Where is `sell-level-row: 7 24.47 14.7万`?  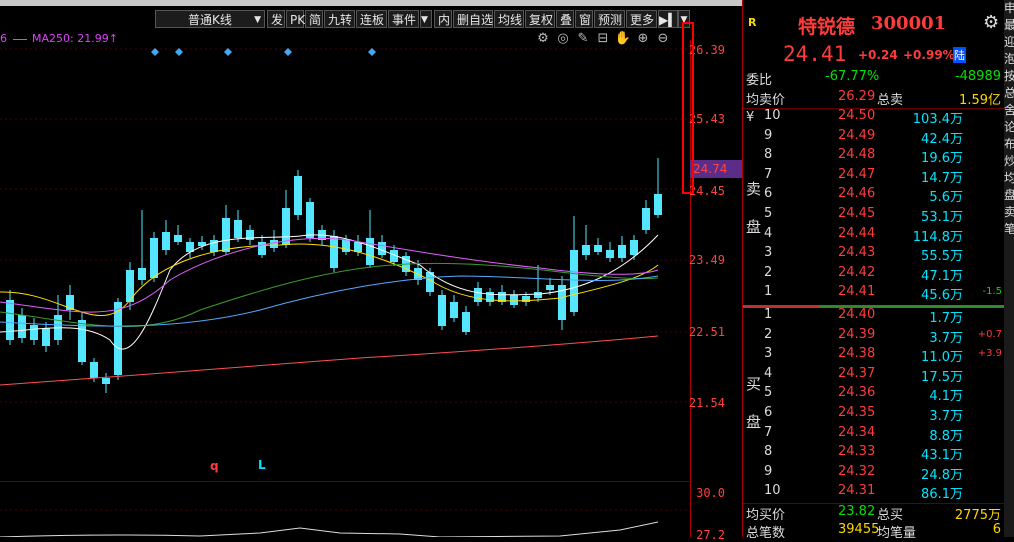 sell-level-row: 7 24.47 14.7万 is located at coordinates (874, 176).